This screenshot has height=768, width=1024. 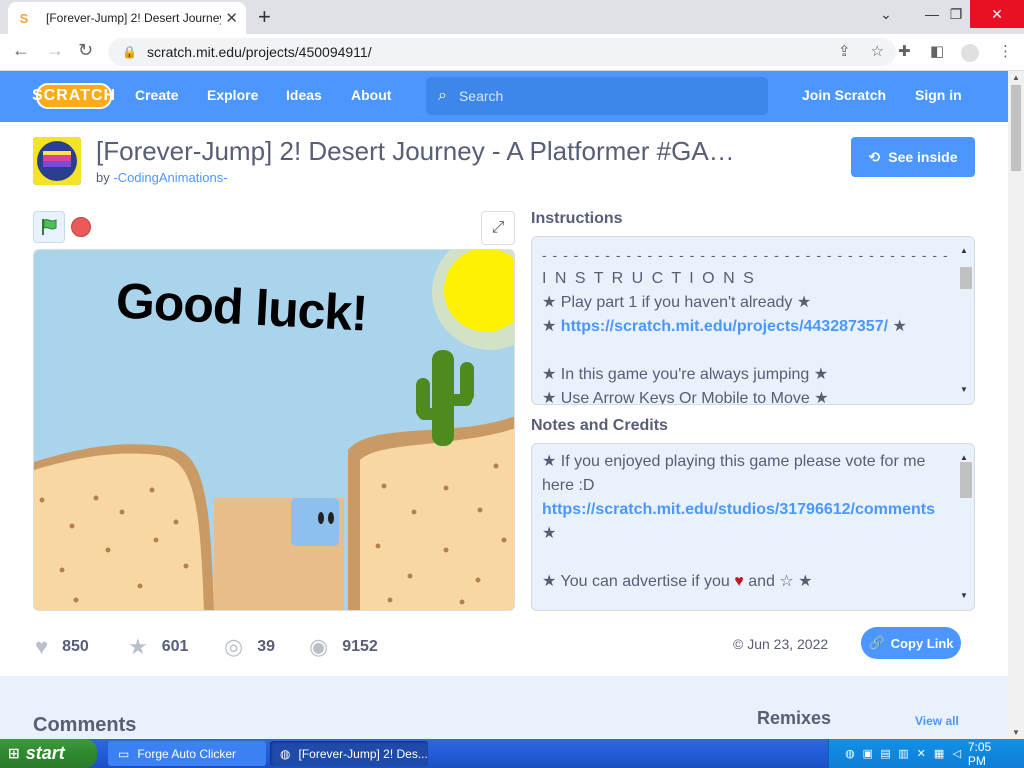 I want to click on by-label: by, so click(x=103, y=177).